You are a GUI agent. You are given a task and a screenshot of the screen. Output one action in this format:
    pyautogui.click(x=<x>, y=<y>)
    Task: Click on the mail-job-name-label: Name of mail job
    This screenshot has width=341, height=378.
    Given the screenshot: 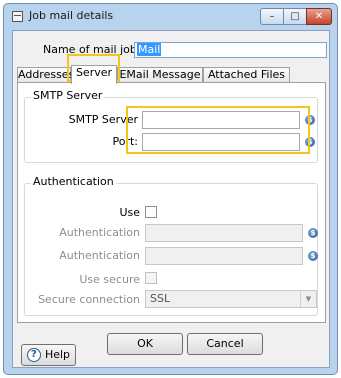 What is the action you would take?
    pyautogui.click(x=90, y=49)
    